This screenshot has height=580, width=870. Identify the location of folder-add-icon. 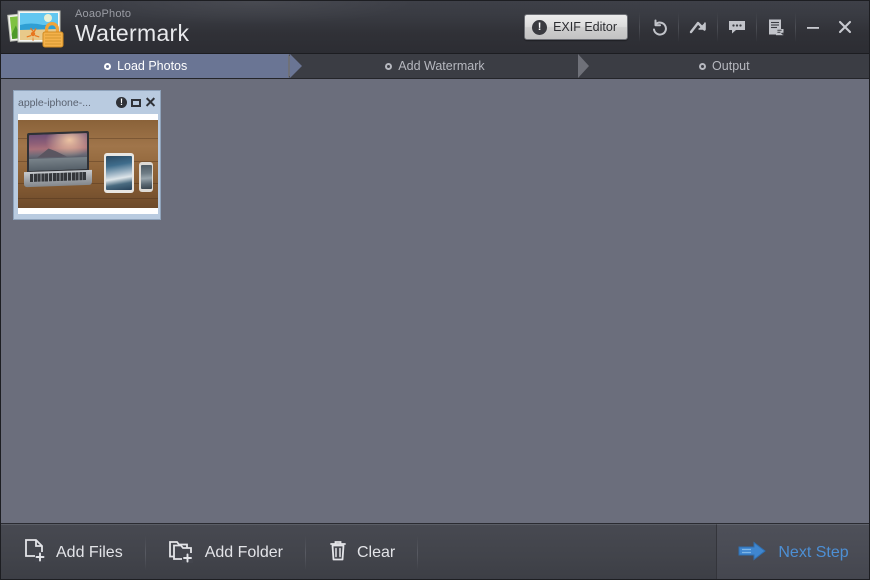
(182, 553).